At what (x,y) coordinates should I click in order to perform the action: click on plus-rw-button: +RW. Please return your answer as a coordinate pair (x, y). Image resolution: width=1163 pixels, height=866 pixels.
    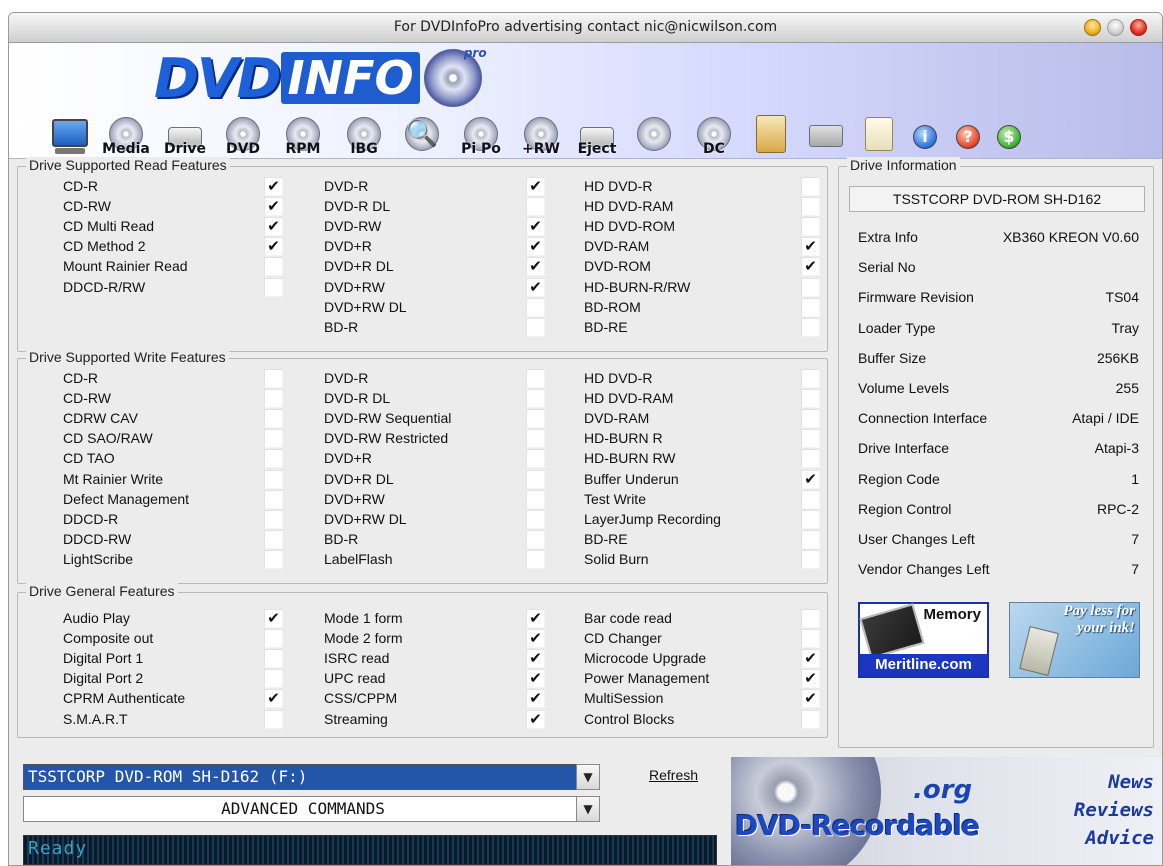
    Looking at the image, I should click on (541, 137).